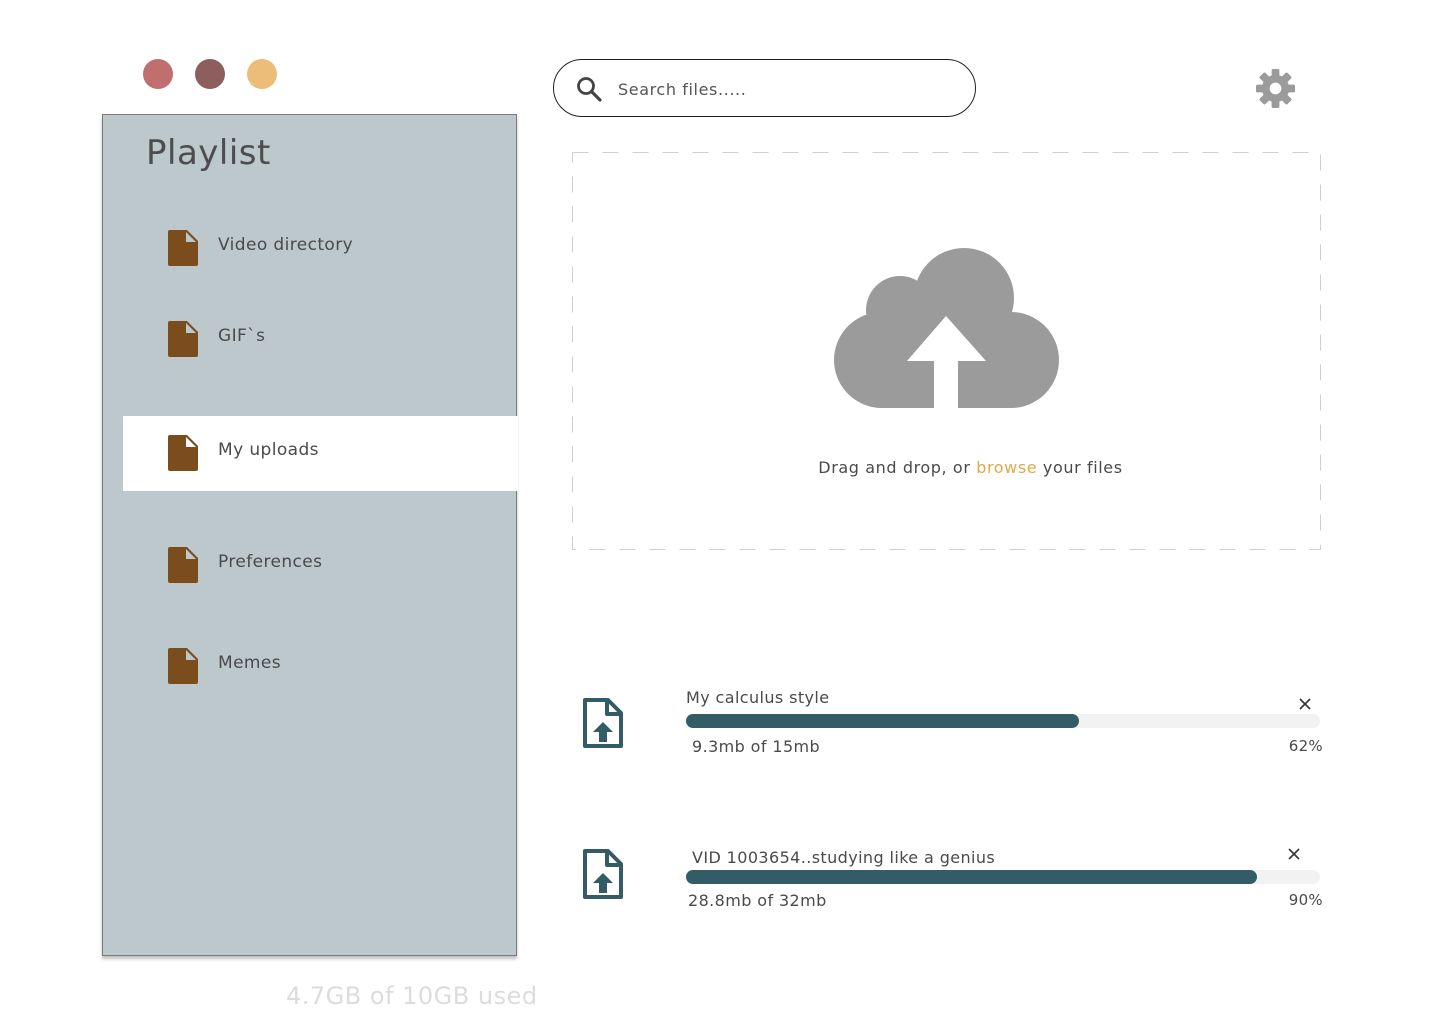 The image size is (1440, 1024). What do you see at coordinates (757, 900) in the screenshot?
I see `upload-size: 28.8mb of 32mb` at bounding box center [757, 900].